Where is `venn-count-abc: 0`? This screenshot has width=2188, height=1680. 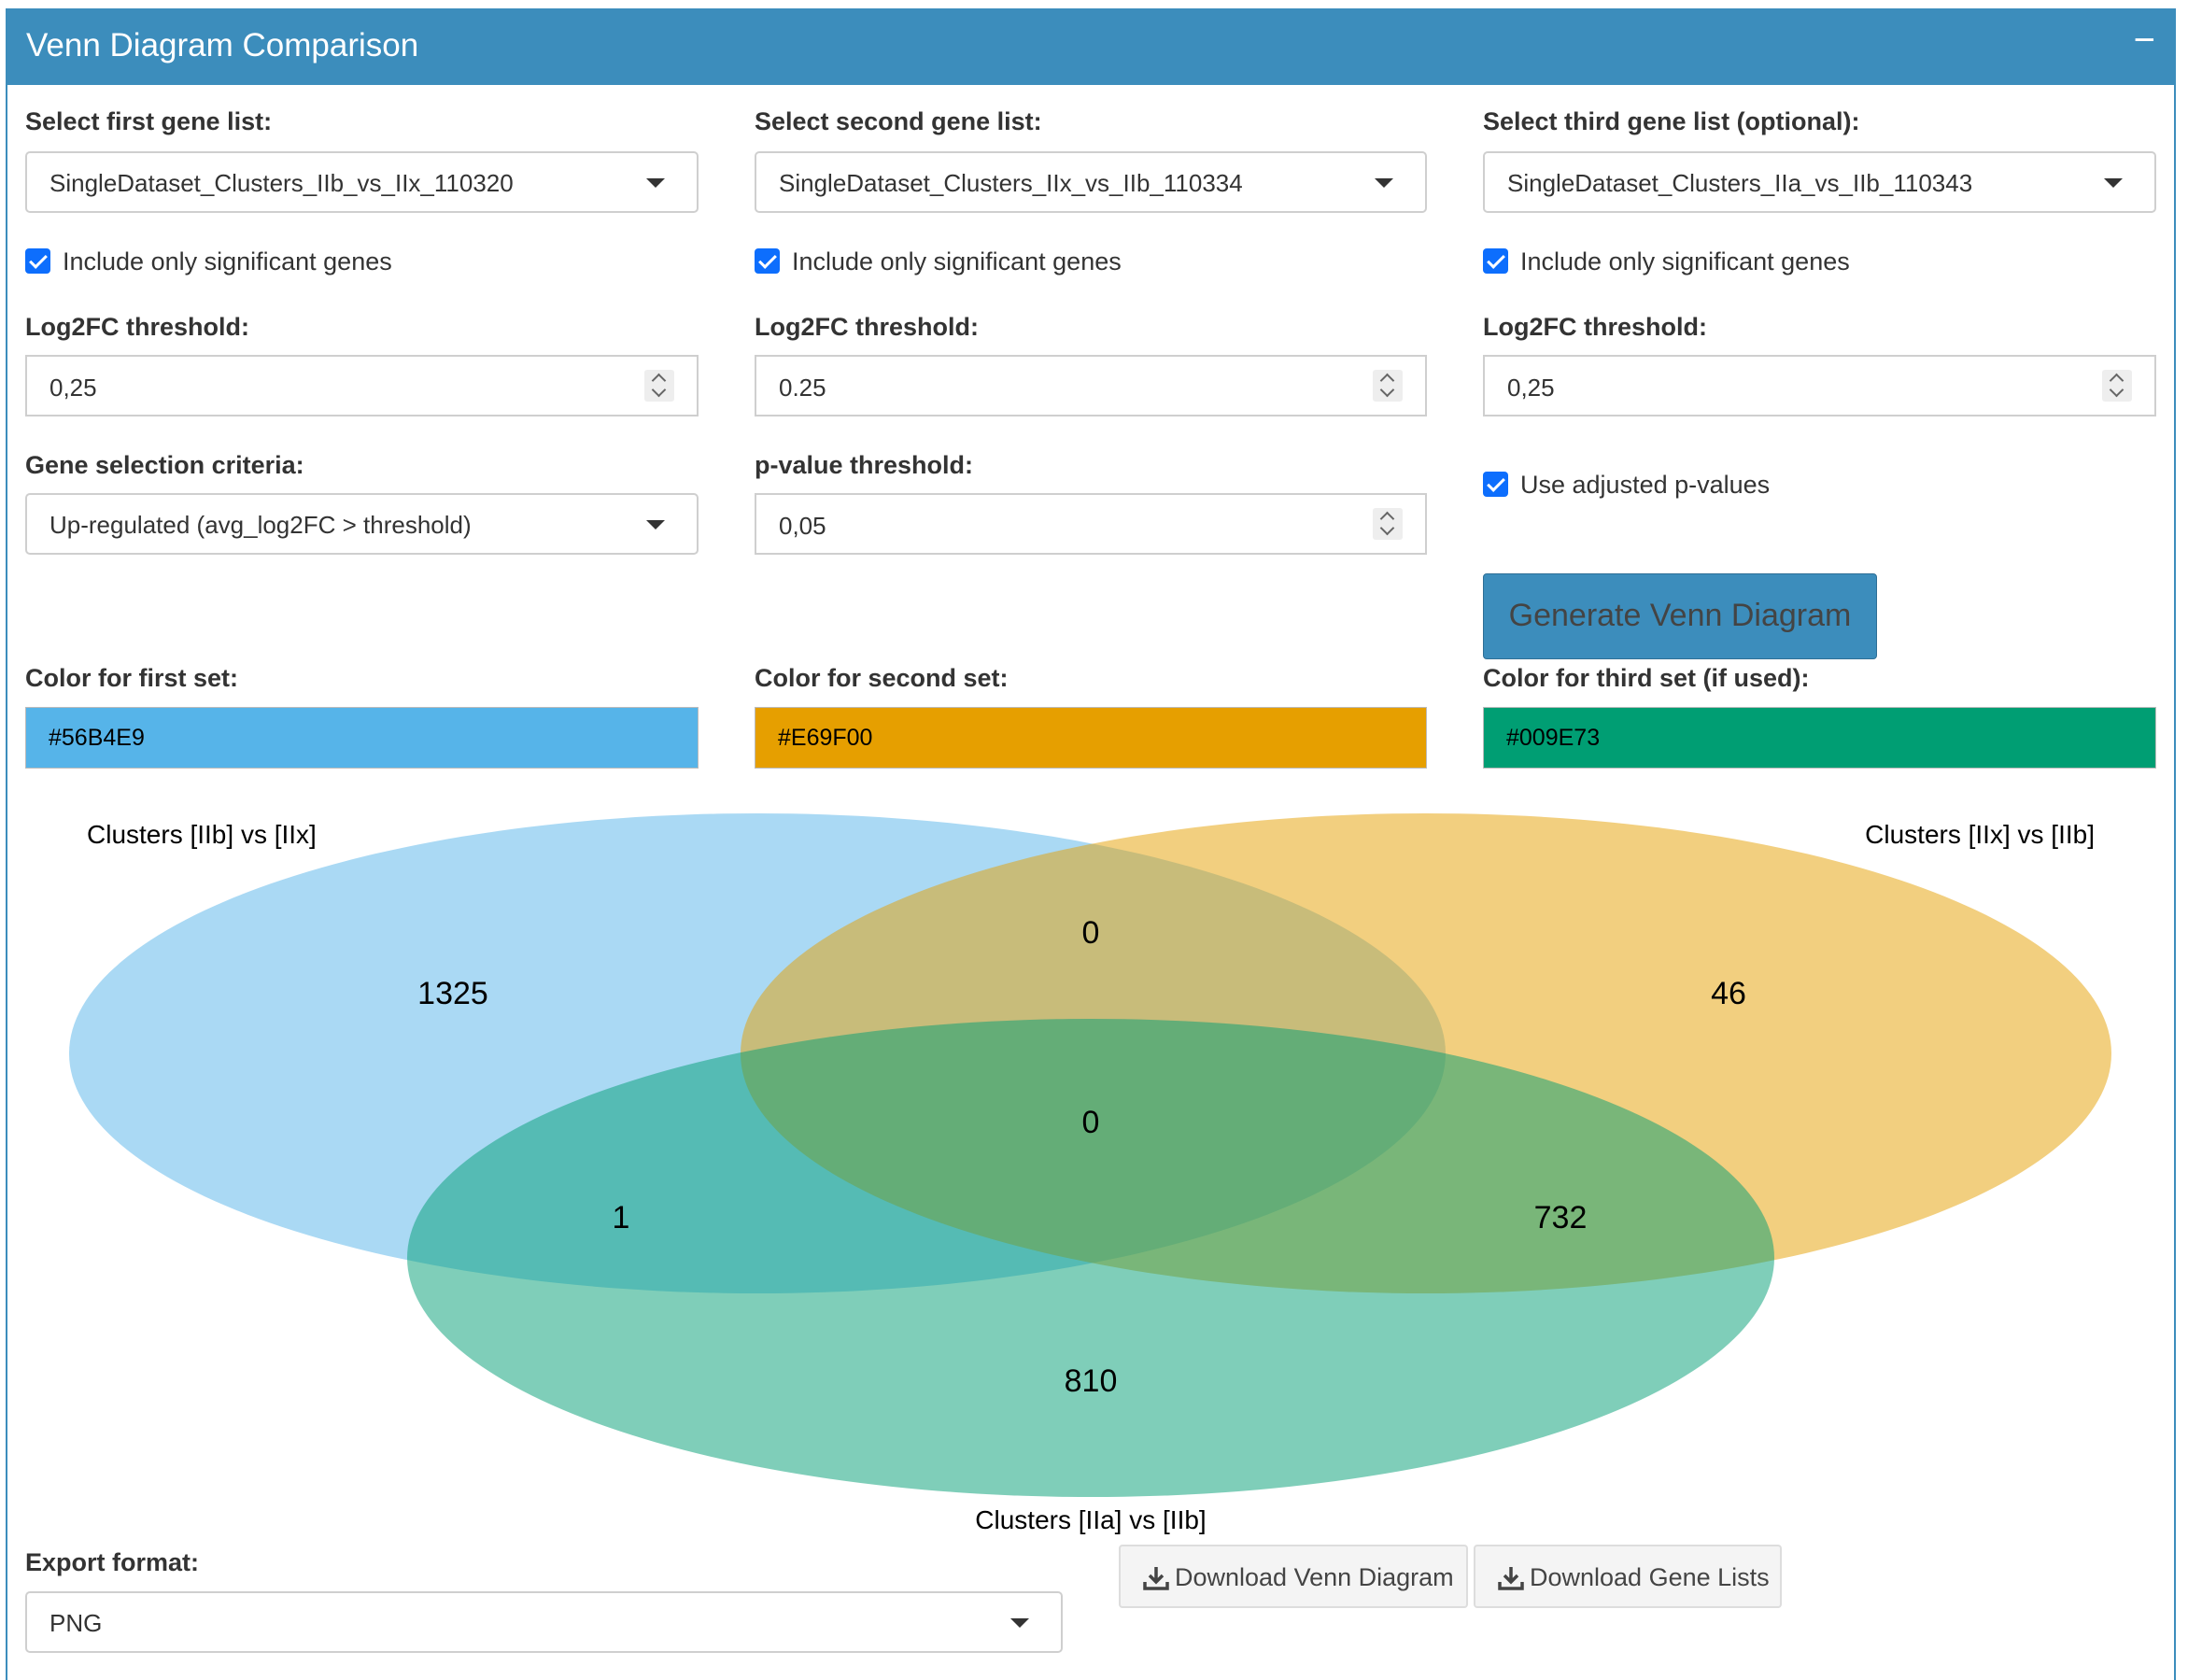 venn-count-abc: 0 is located at coordinates (1091, 1122).